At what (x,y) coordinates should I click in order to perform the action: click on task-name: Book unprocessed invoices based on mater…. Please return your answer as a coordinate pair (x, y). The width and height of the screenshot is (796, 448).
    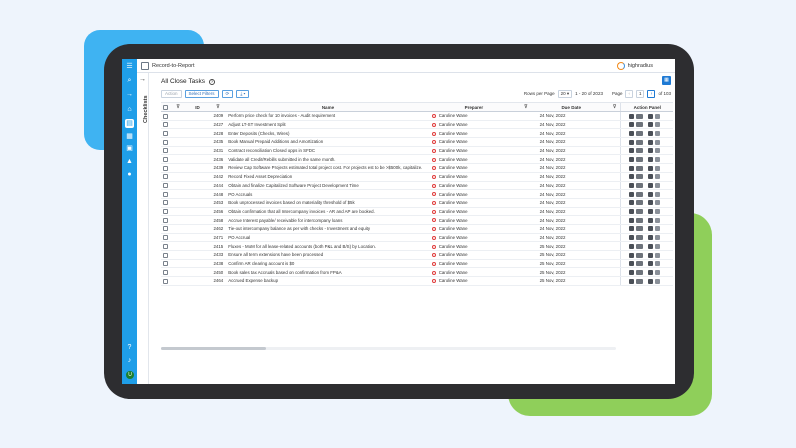
    Looking at the image, I should click on (328, 203).